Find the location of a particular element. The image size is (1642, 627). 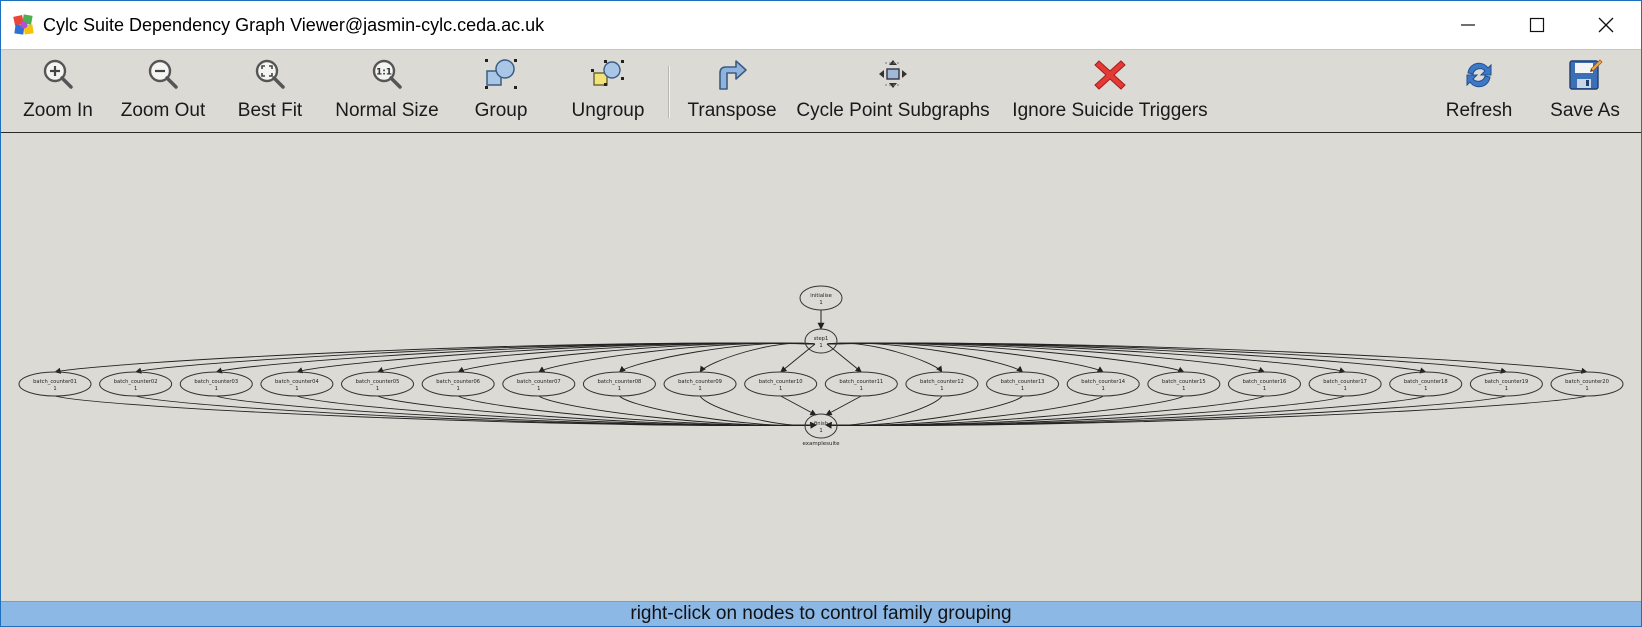

graph-node-initialise: initialise1 is located at coordinates (821, 298).